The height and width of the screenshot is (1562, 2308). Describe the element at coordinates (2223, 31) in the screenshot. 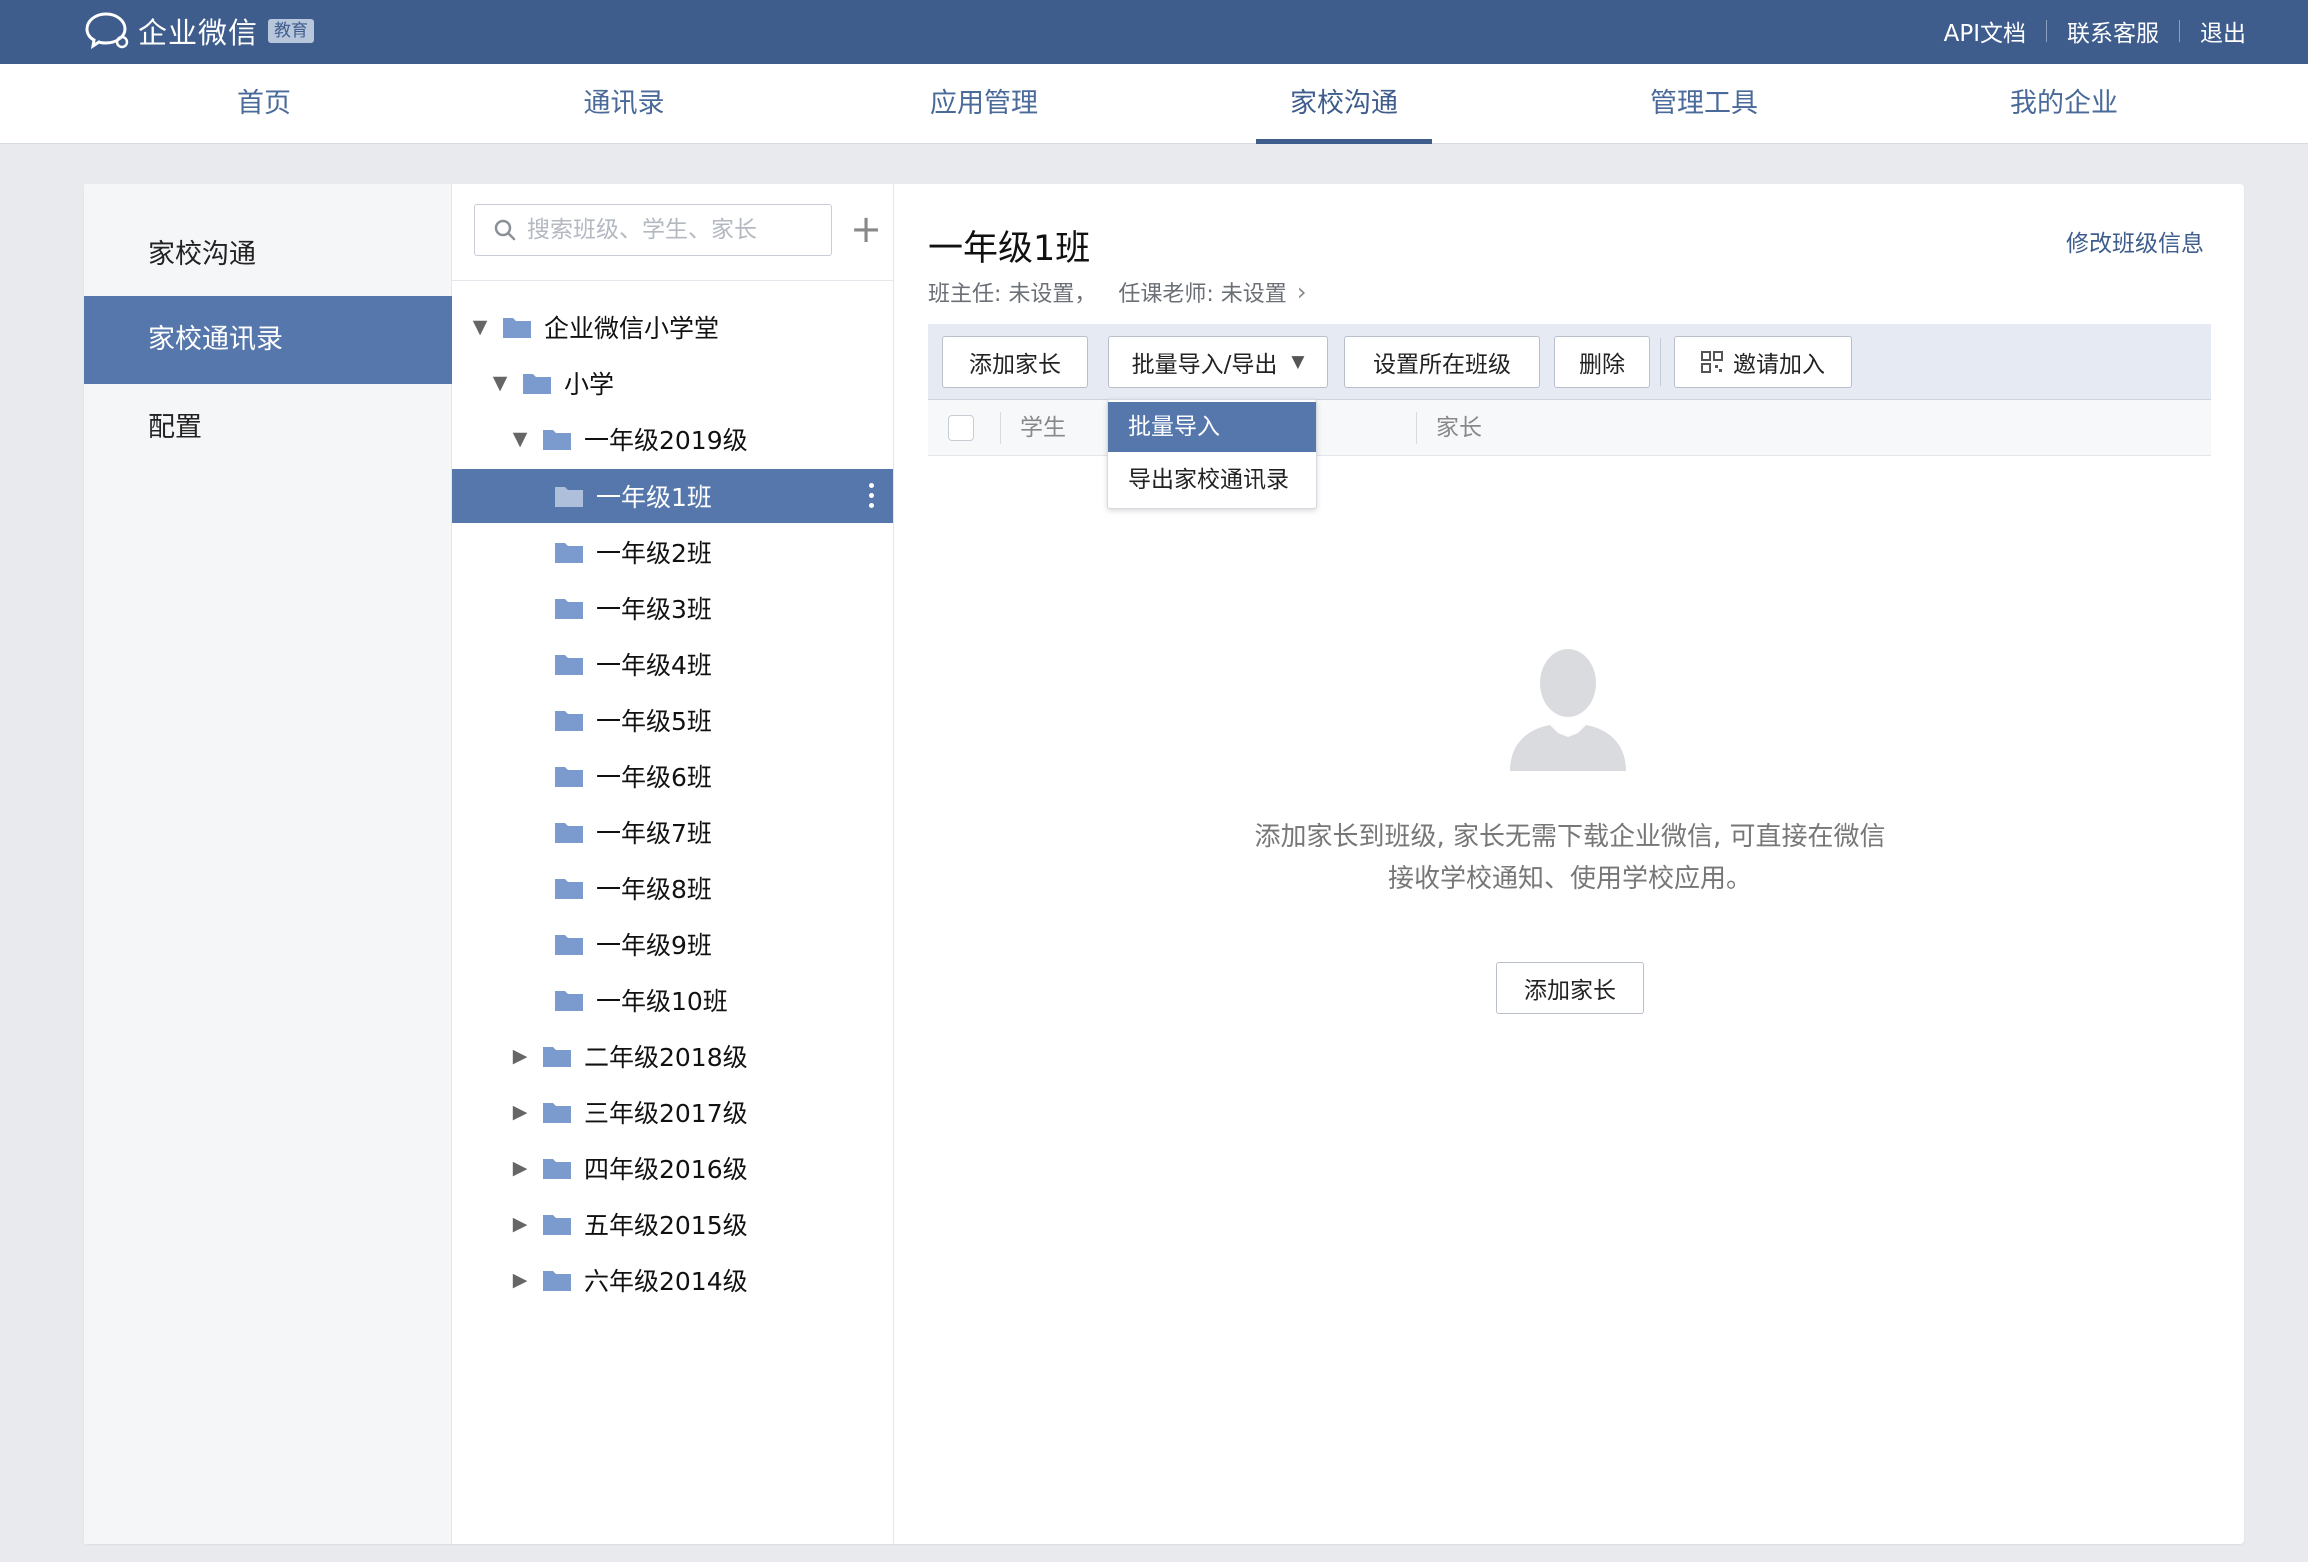

I see `logout-link: 退出` at that location.